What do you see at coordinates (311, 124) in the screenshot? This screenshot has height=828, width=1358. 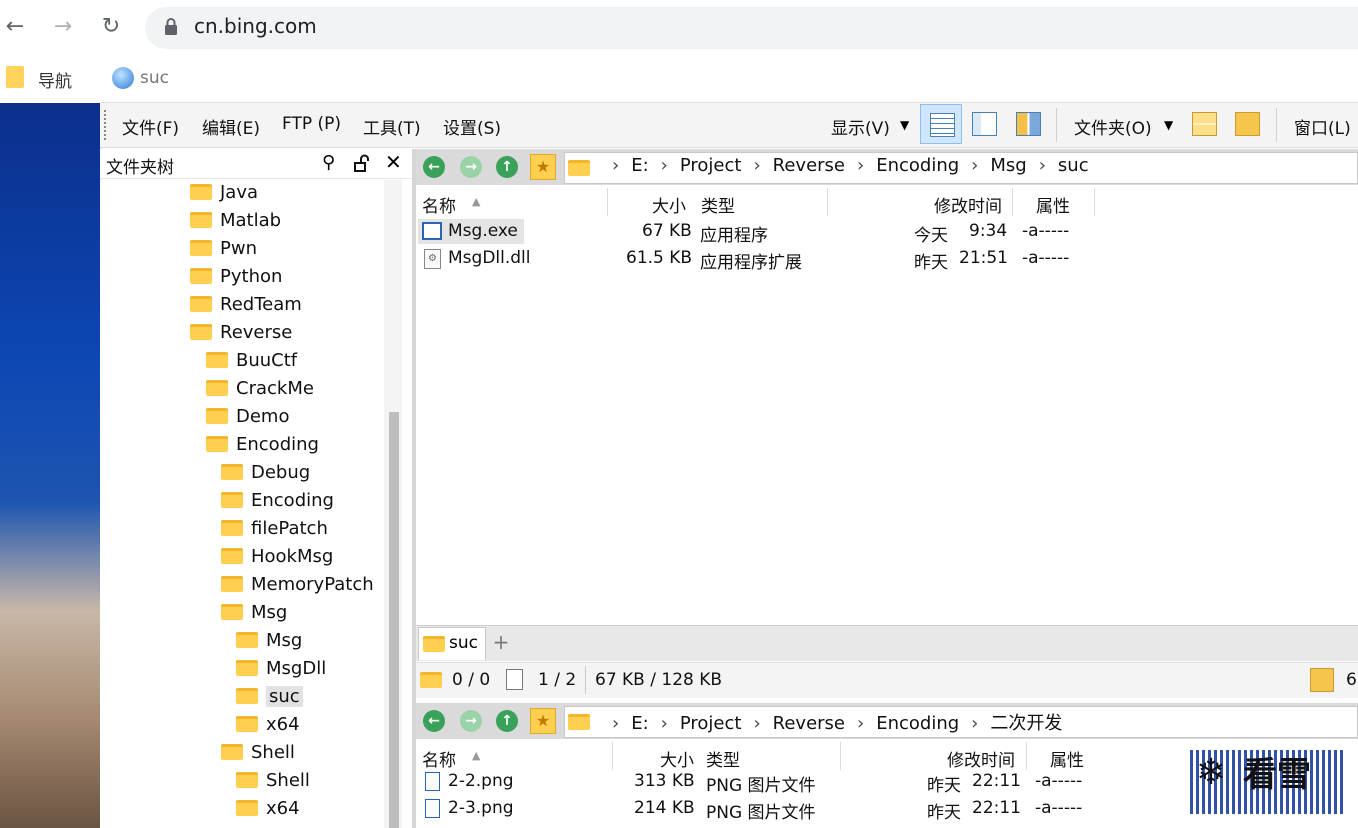 I see `menu-ftp: FTP (P)` at bounding box center [311, 124].